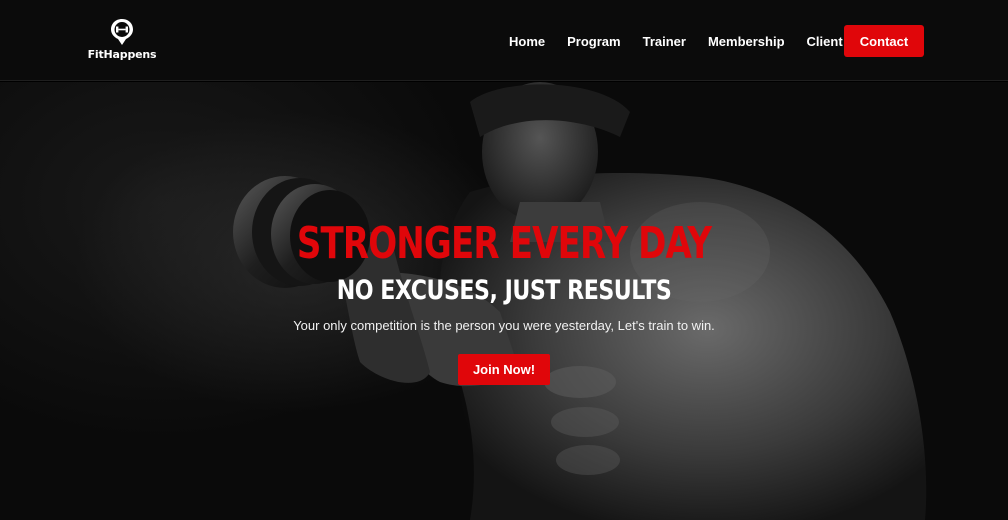  What do you see at coordinates (504, 243) in the screenshot?
I see `hero-headline: STRONGER EVERY DAY` at bounding box center [504, 243].